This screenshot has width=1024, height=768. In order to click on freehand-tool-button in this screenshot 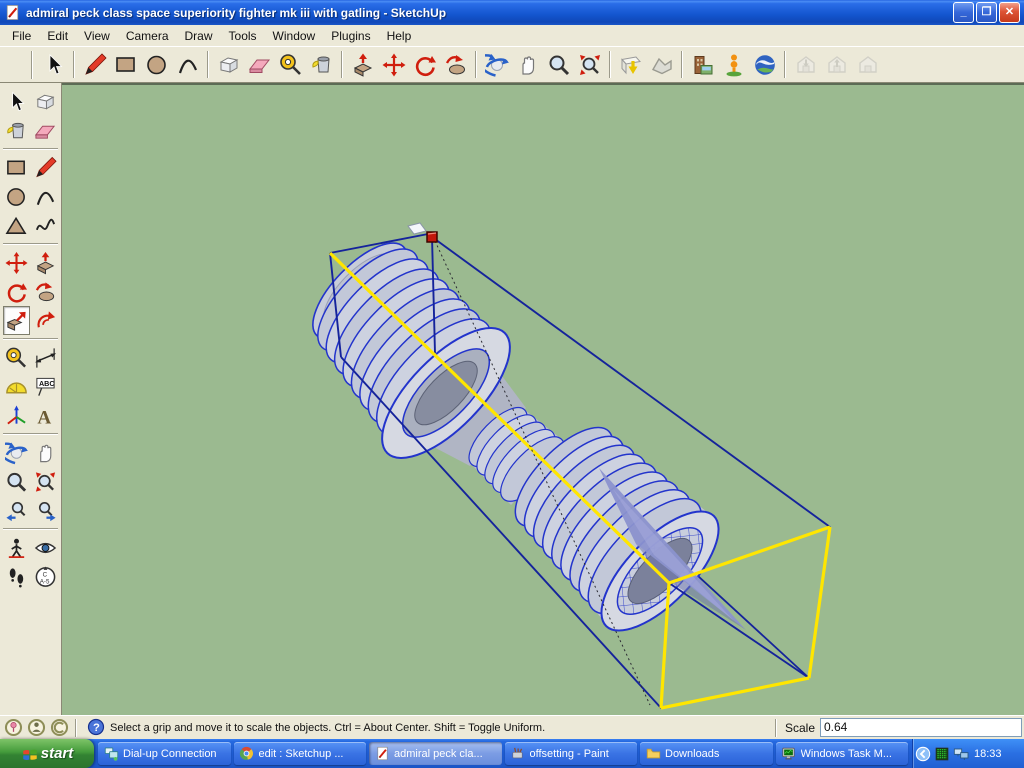, I will do `click(45, 225)`.